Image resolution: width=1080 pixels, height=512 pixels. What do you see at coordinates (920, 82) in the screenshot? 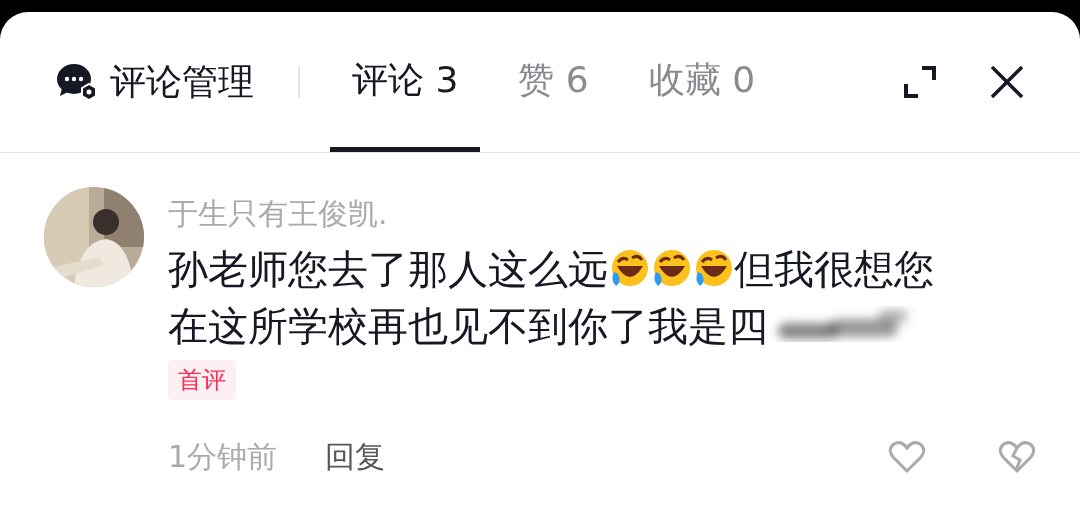
I see `expand-icon` at bounding box center [920, 82].